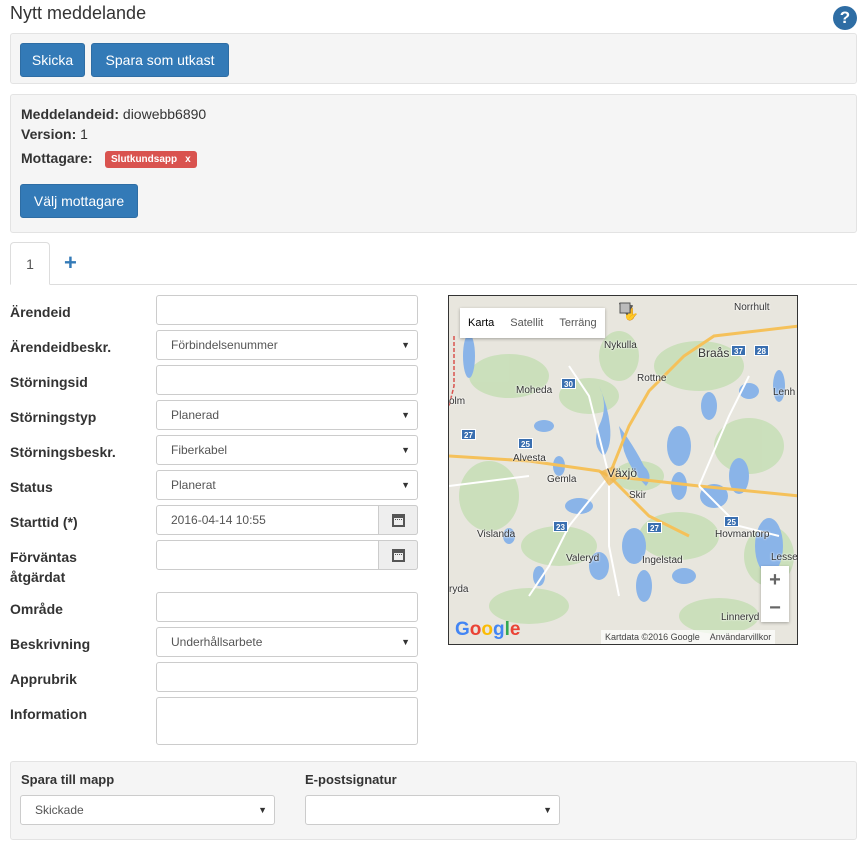 Image resolution: width=865 pixels, height=848 pixels. What do you see at coordinates (199, 450) in the screenshot?
I see `storningsbeskr-value: Fiberkabel` at bounding box center [199, 450].